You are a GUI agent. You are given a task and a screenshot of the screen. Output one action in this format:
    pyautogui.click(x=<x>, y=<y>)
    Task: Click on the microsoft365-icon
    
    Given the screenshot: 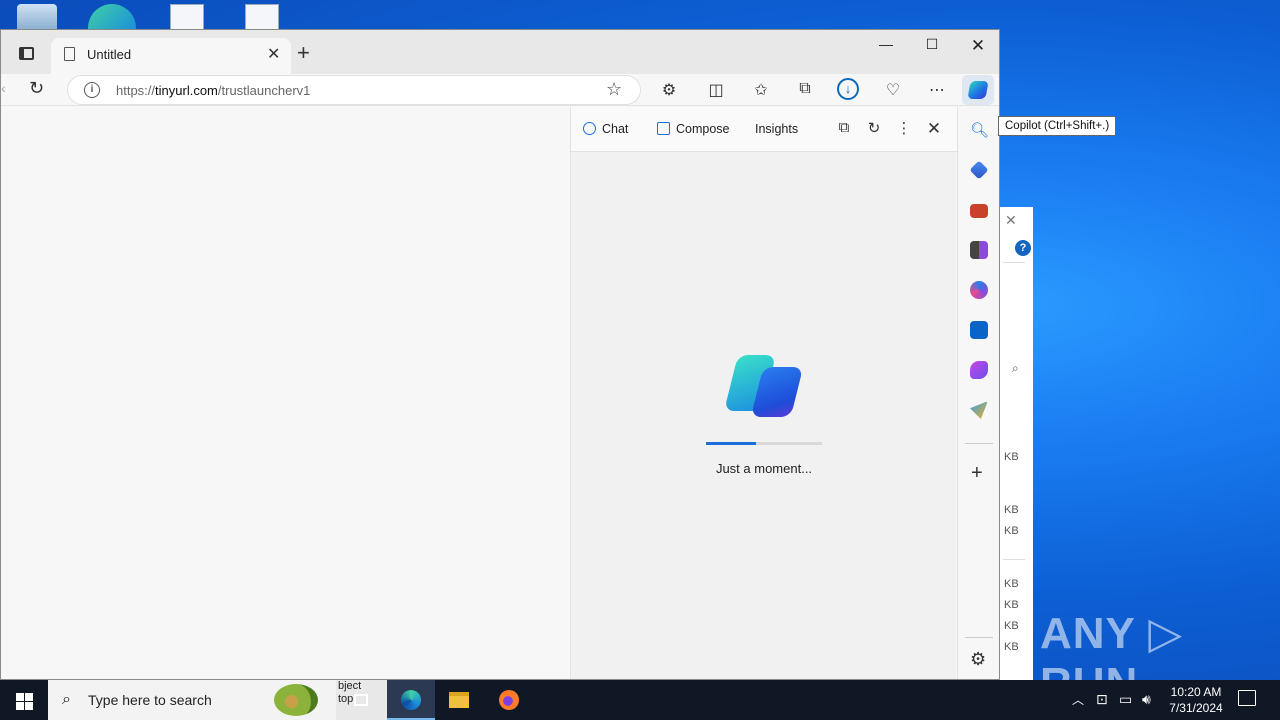 What is the action you would take?
    pyautogui.click(x=979, y=290)
    